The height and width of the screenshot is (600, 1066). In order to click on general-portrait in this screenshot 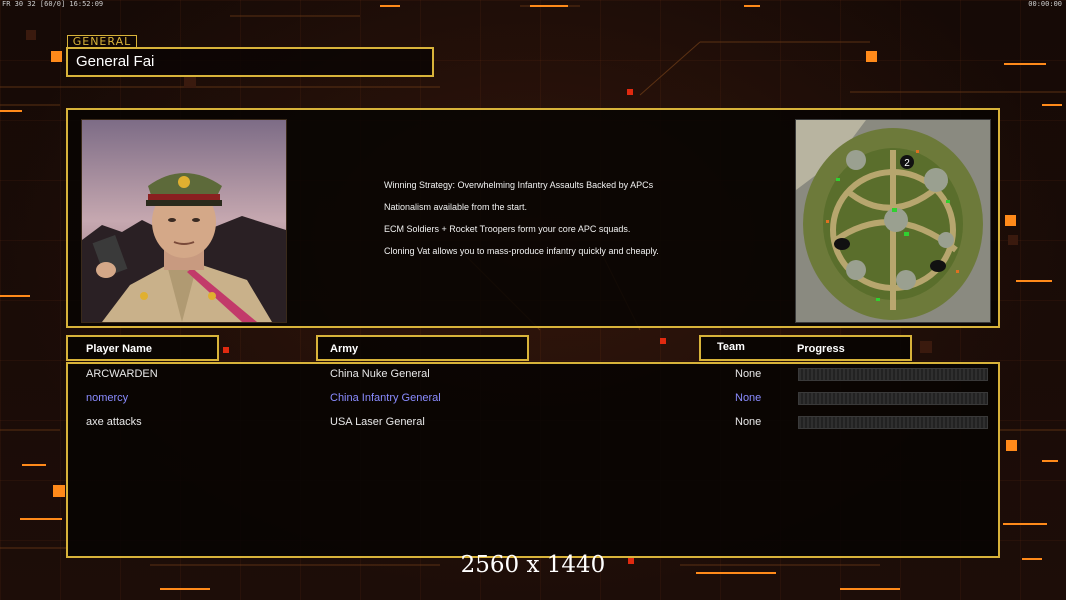, I will do `click(184, 221)`.